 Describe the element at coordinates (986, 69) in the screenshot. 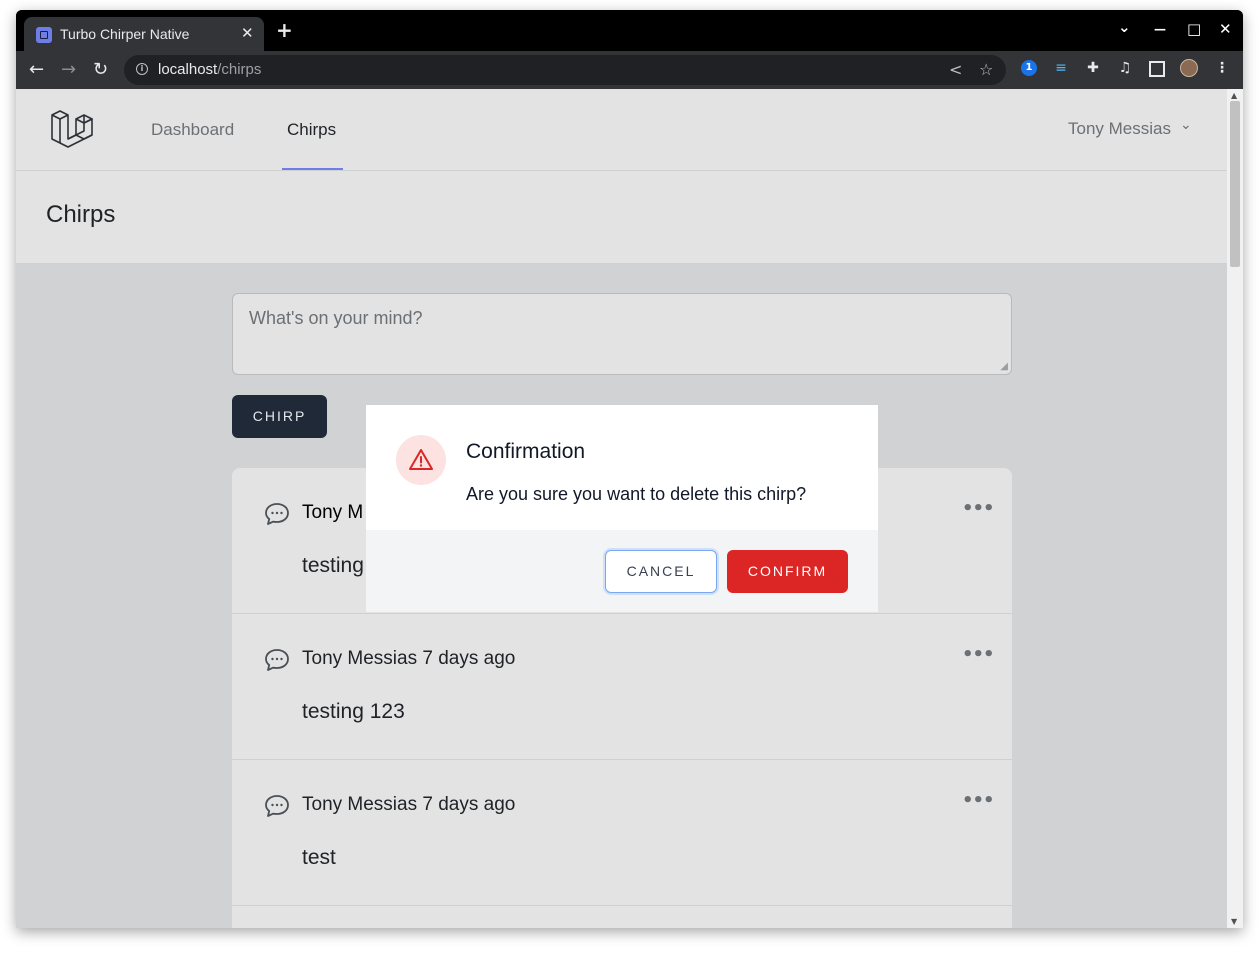

I see `bookmark-star-icon: ☆` at that location.